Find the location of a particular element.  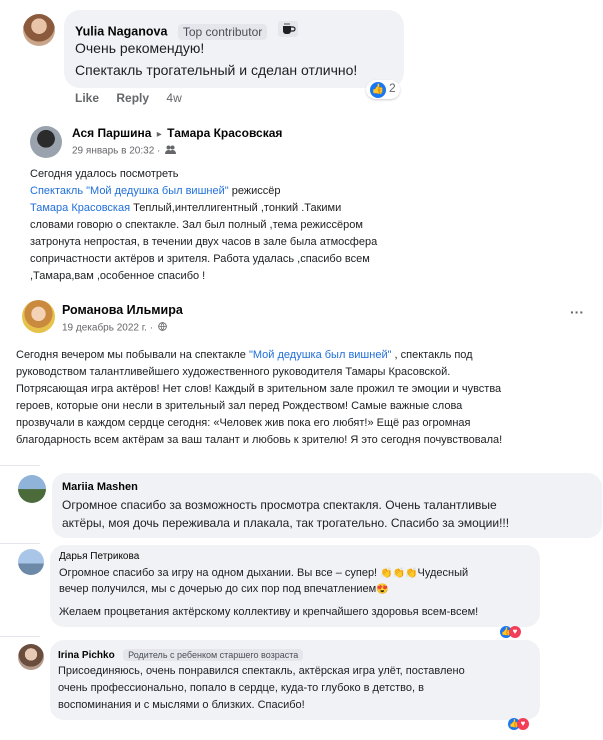

top-contributor-badge: Top contributor is located at coordinates (222, 31).